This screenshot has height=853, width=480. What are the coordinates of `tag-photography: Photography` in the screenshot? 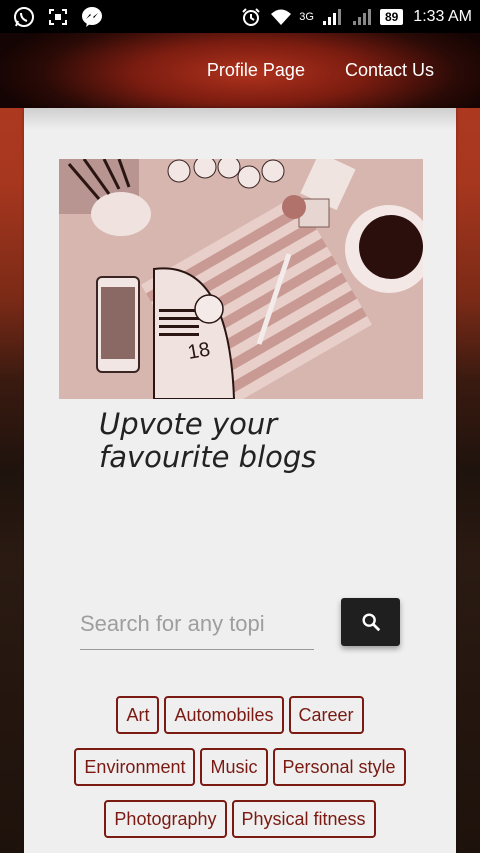 It's located at (165, 819).